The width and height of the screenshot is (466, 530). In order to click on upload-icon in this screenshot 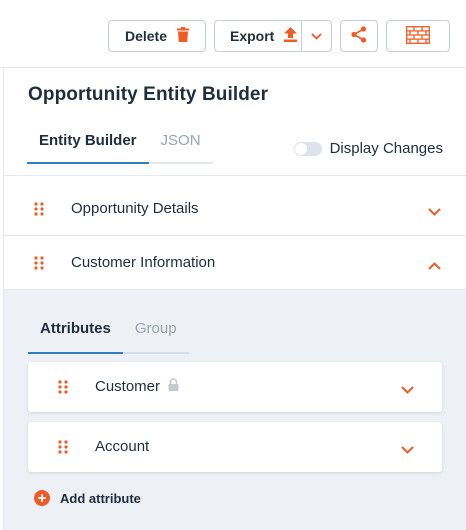, I will do `click(291, 36)`.